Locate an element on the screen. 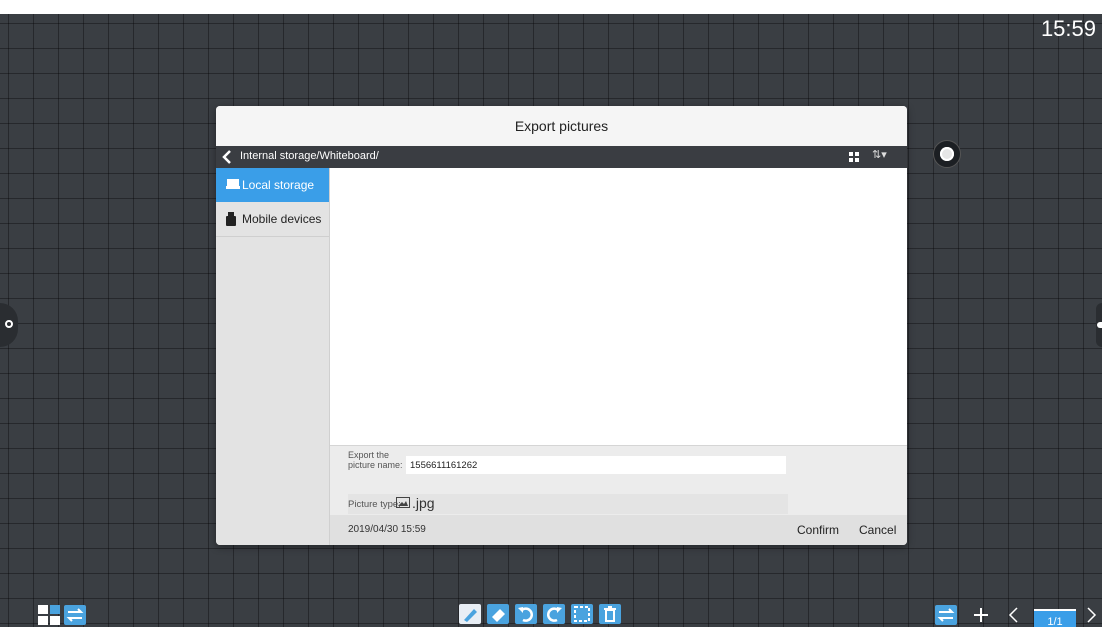 The height and width of the screenshot is (633, 1102). usb-icon is located at coordinates (231, 219).